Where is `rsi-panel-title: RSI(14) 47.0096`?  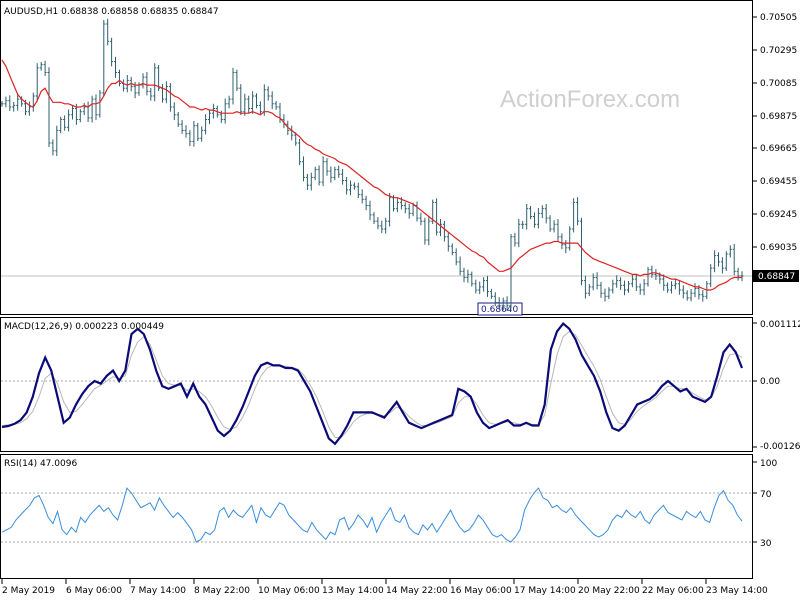
rsi-panel-title: RSI(14) 47.0096 is located at coordinates (40, 464).